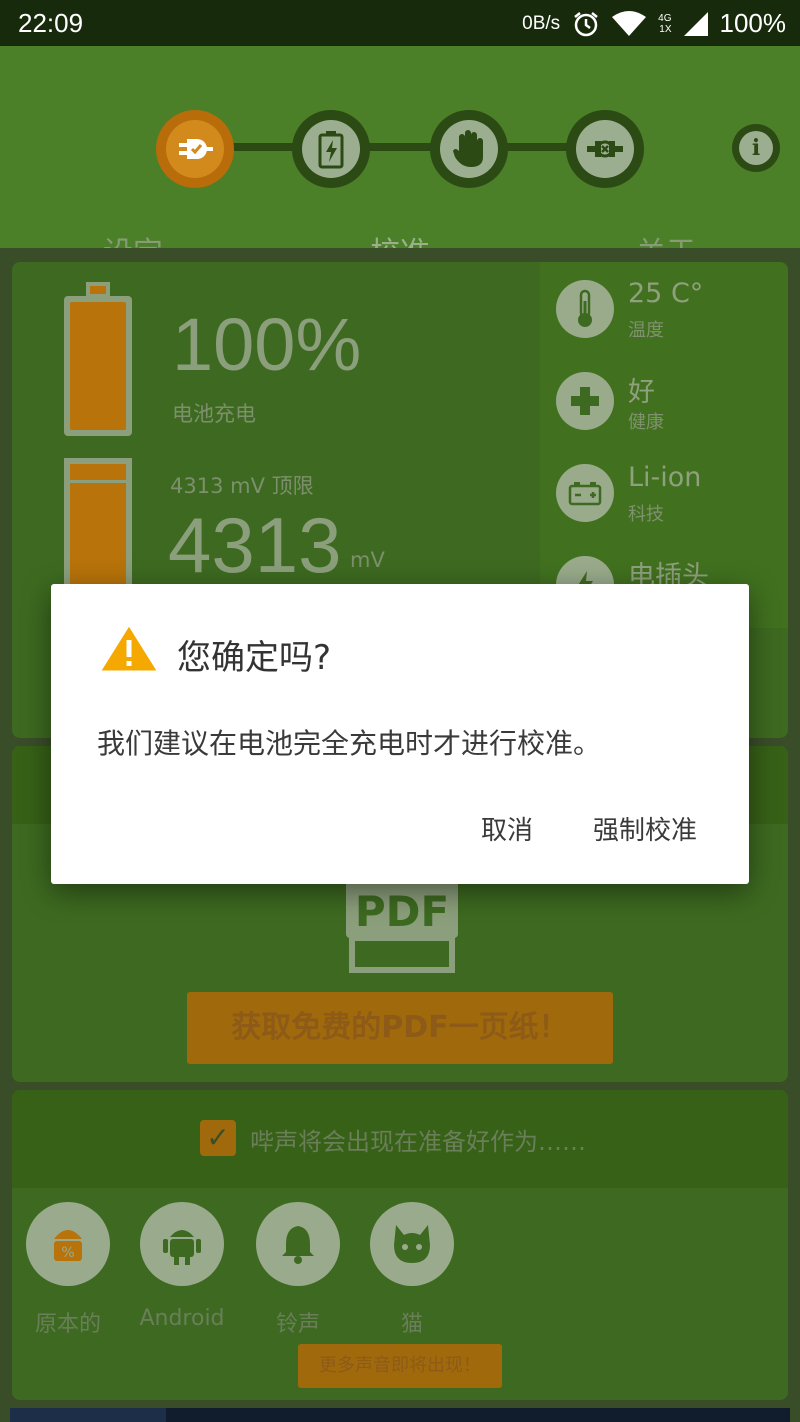 Image resolution: width=800 pixels, height=1422 pixels. I want to click on status-time: 22:09, so click(51, 23).